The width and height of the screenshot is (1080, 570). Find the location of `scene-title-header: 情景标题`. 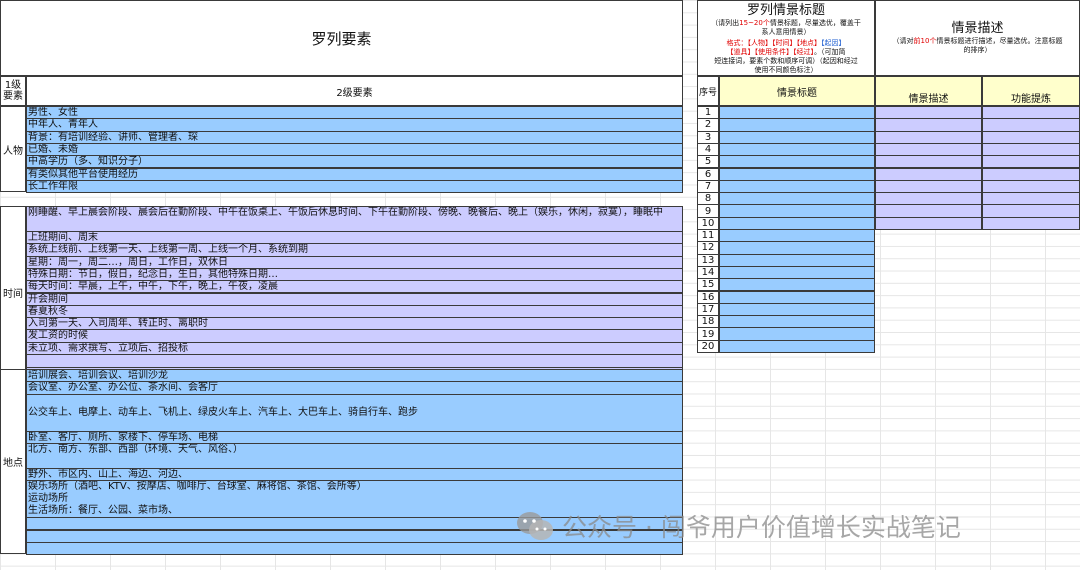

scene-title-header: 情景标题 is located at coordinates (797, 91).